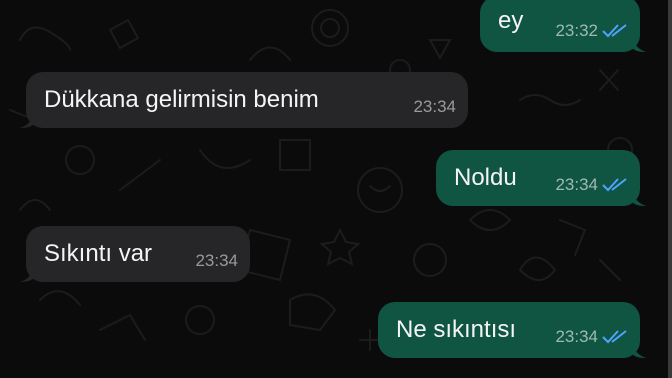  Describe the element at coordinates (541, 178) in the screenshot. I see `message-bubble-outgoing: Noldu 23:34` at that location.